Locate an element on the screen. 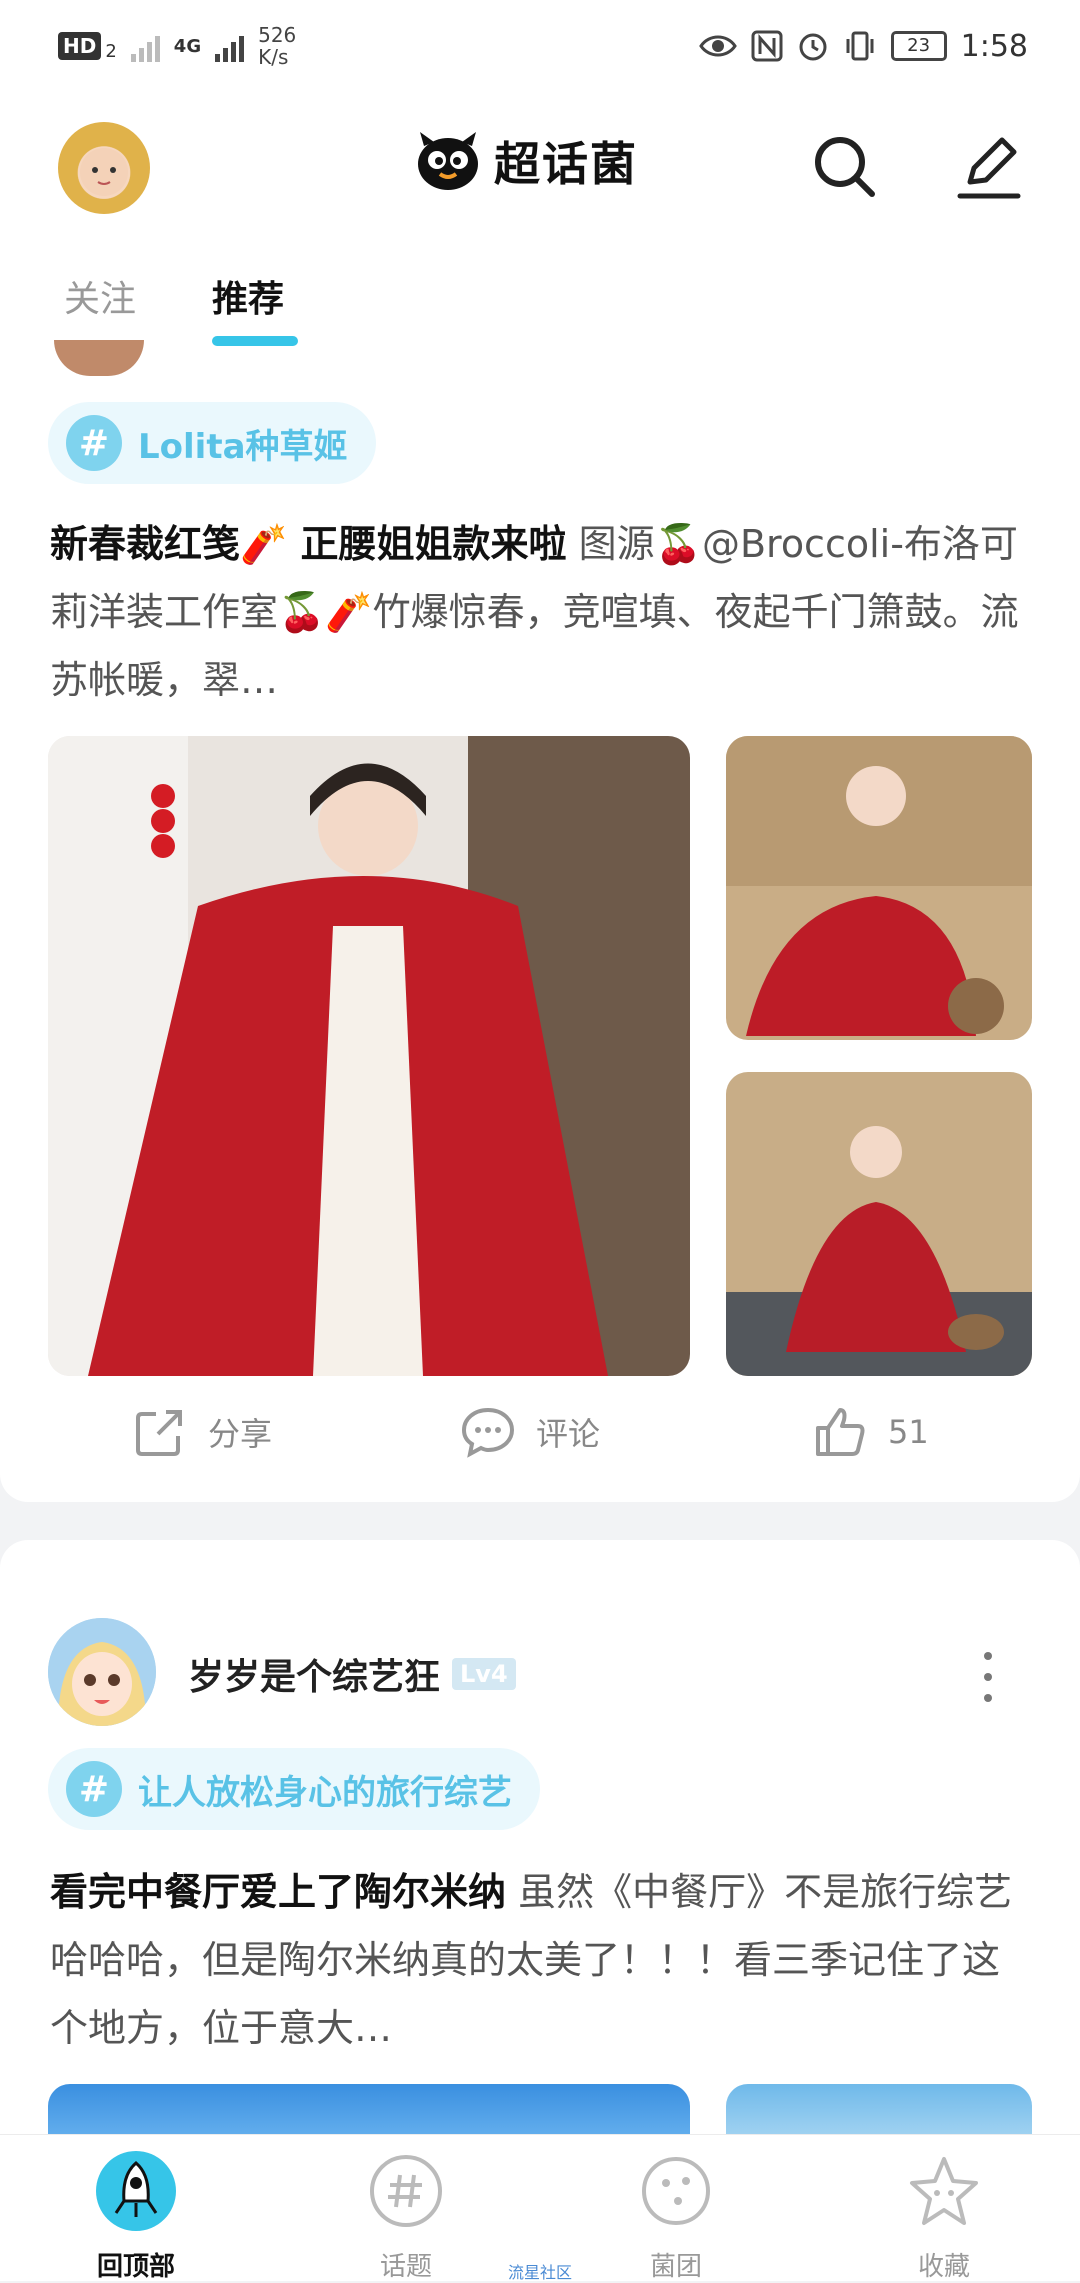  post-title: 看完中餐厅爱上了陶尔米纳 is located at coordinates (278, 1892).